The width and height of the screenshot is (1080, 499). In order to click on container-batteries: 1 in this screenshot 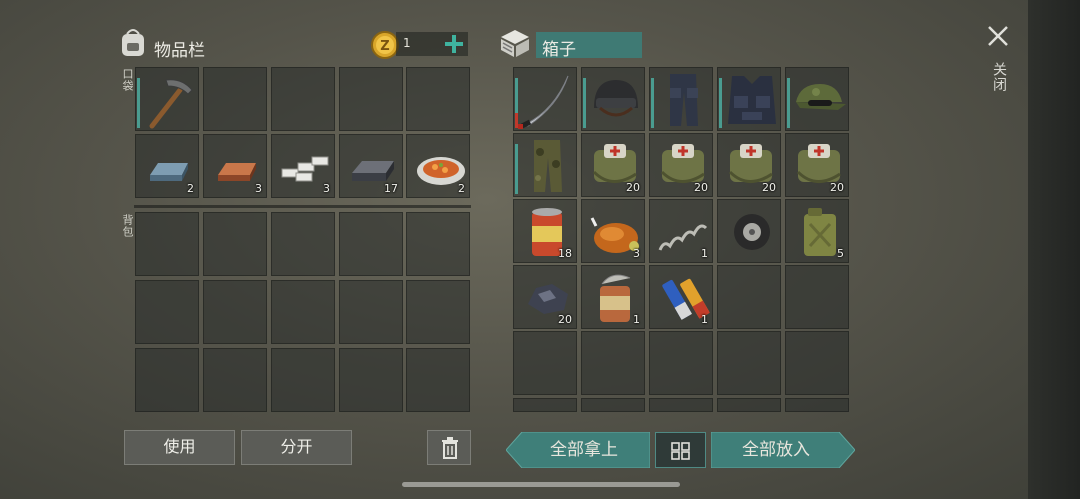, I will do `click(681, 297)`.